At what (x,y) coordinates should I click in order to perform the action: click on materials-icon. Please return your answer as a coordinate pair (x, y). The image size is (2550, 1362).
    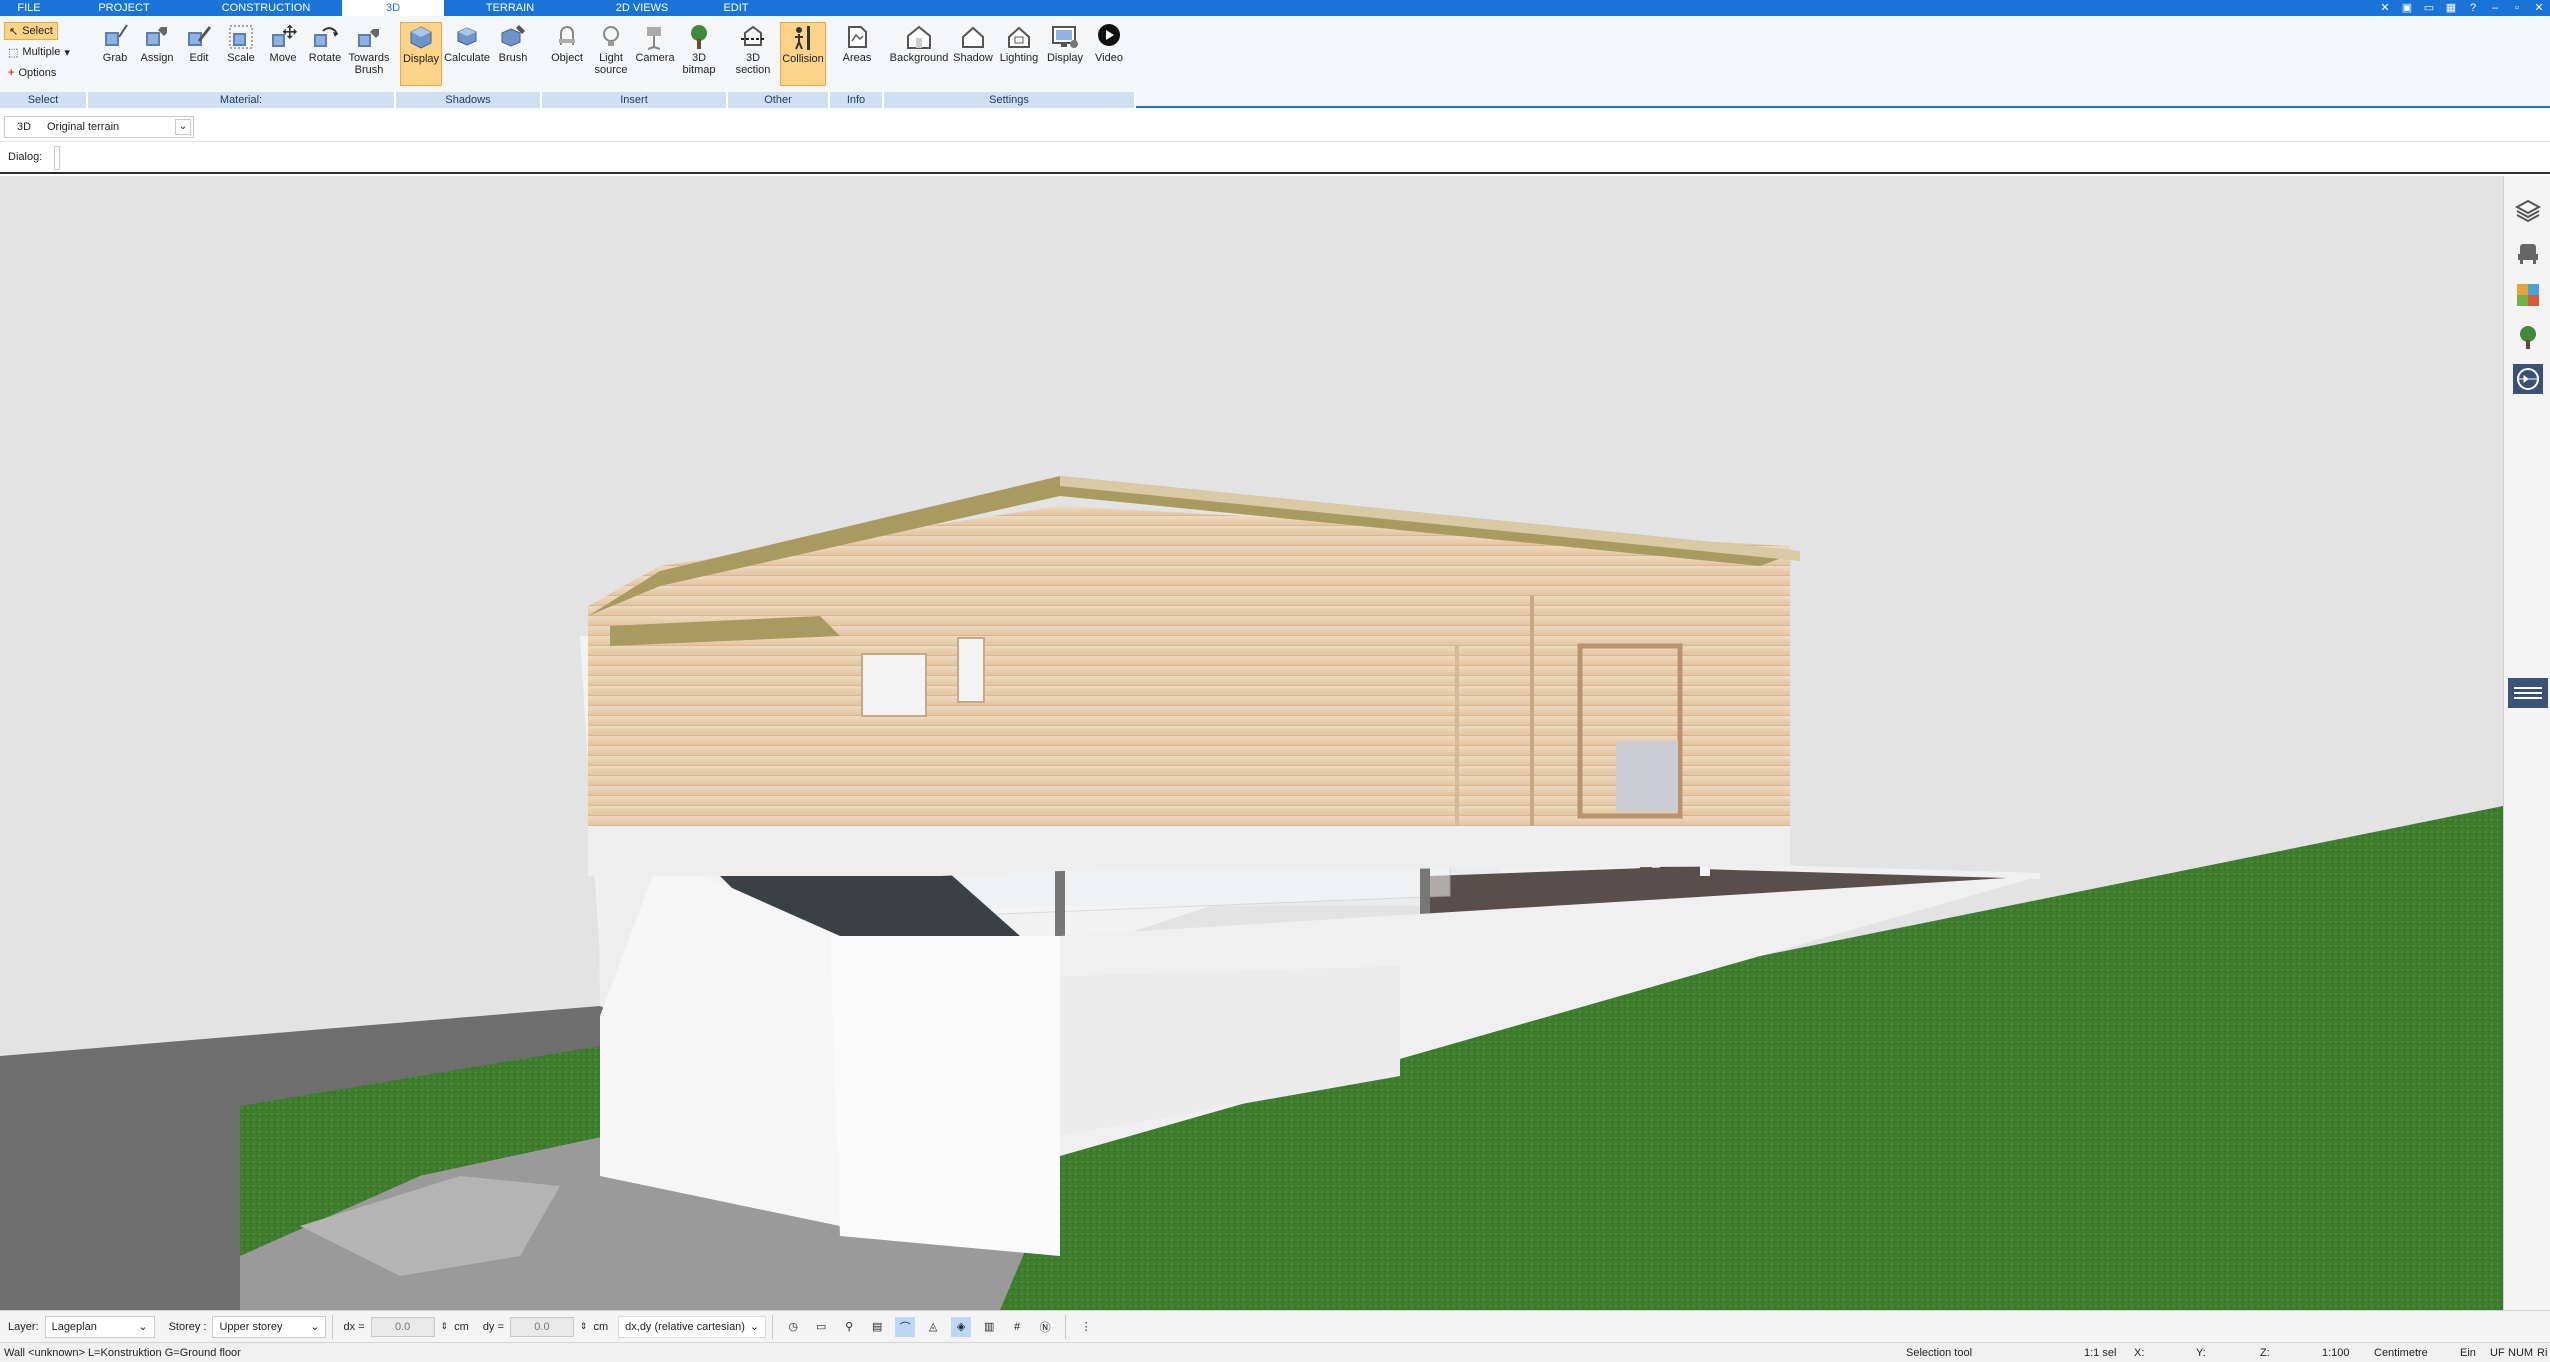
    Looking at the image, I should click on (2528, 295).